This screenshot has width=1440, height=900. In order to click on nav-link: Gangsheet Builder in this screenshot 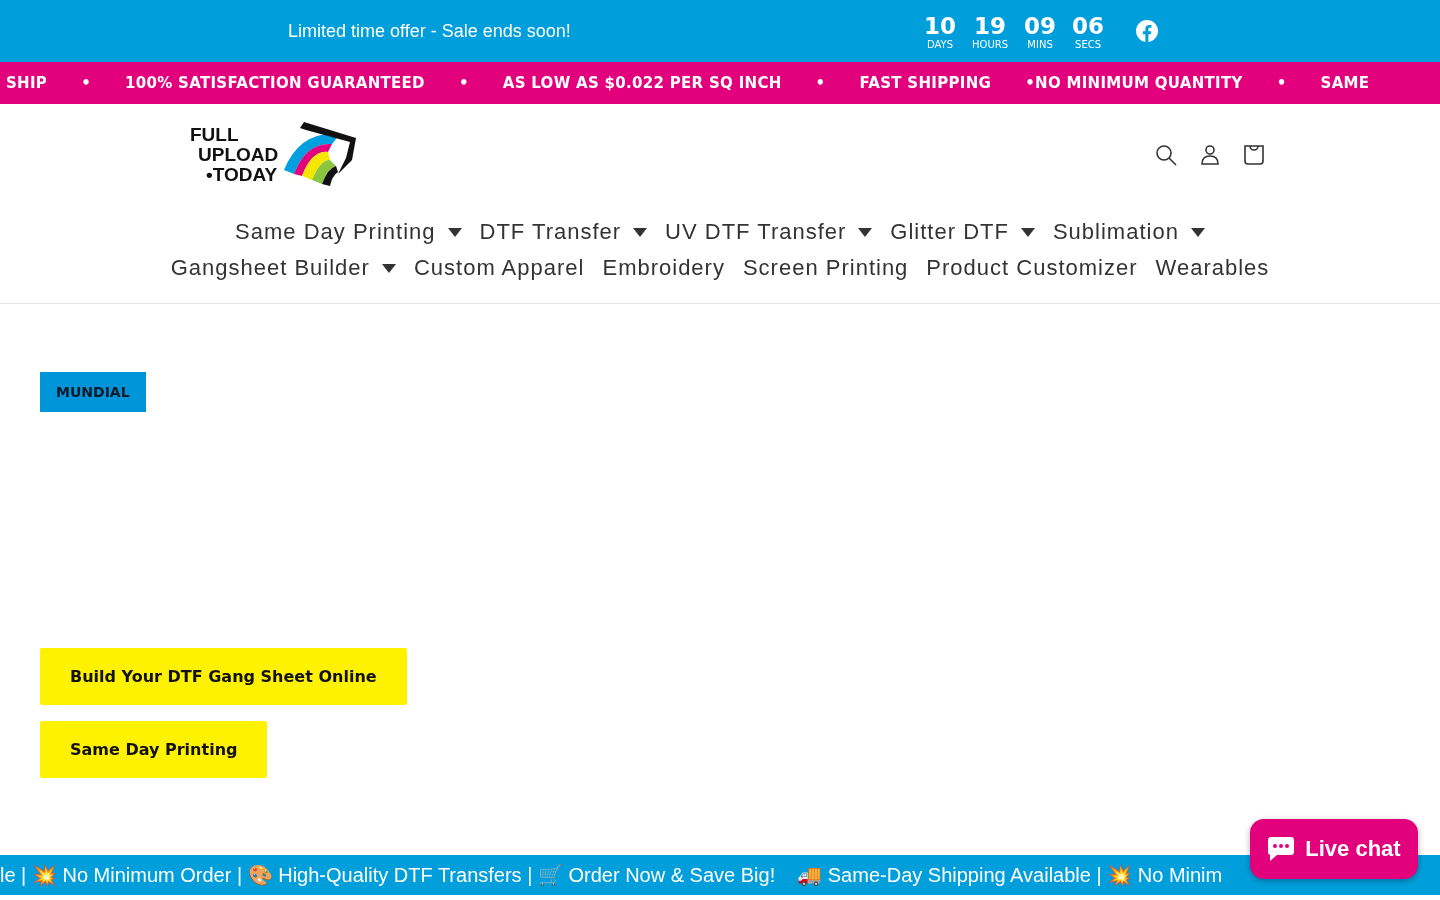, I will do `click(283, 268)`.